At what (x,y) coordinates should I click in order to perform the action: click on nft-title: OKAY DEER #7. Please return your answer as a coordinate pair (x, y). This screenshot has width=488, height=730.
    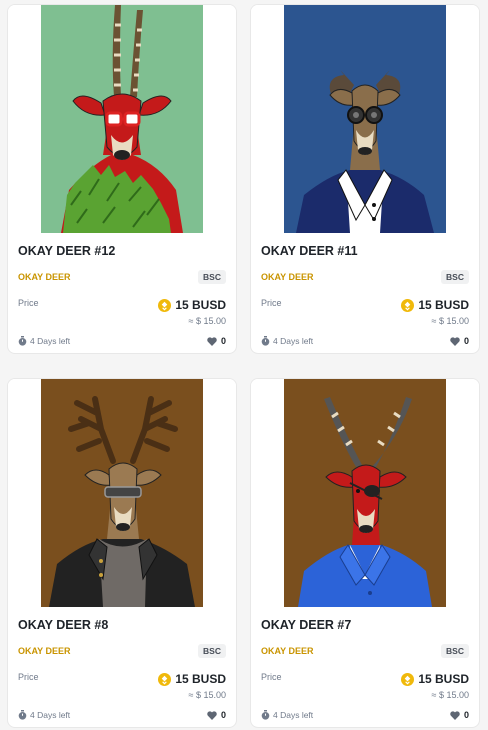
    Looking at the image, I should click on (365, 625).